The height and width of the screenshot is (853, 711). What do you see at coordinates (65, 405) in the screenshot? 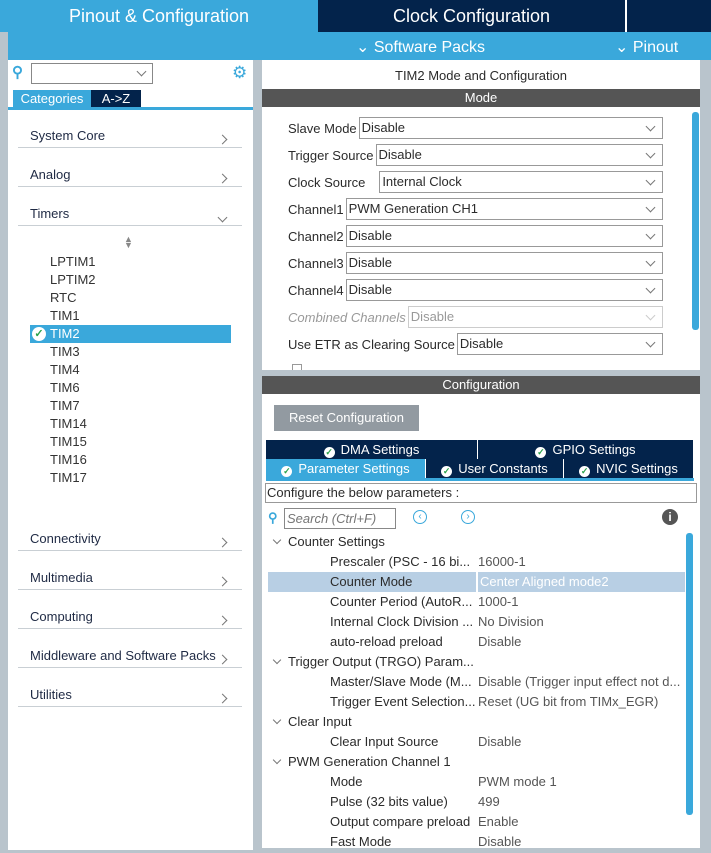
I see `timer-item-tim7: TIM7` at bounding box center [65, 405].